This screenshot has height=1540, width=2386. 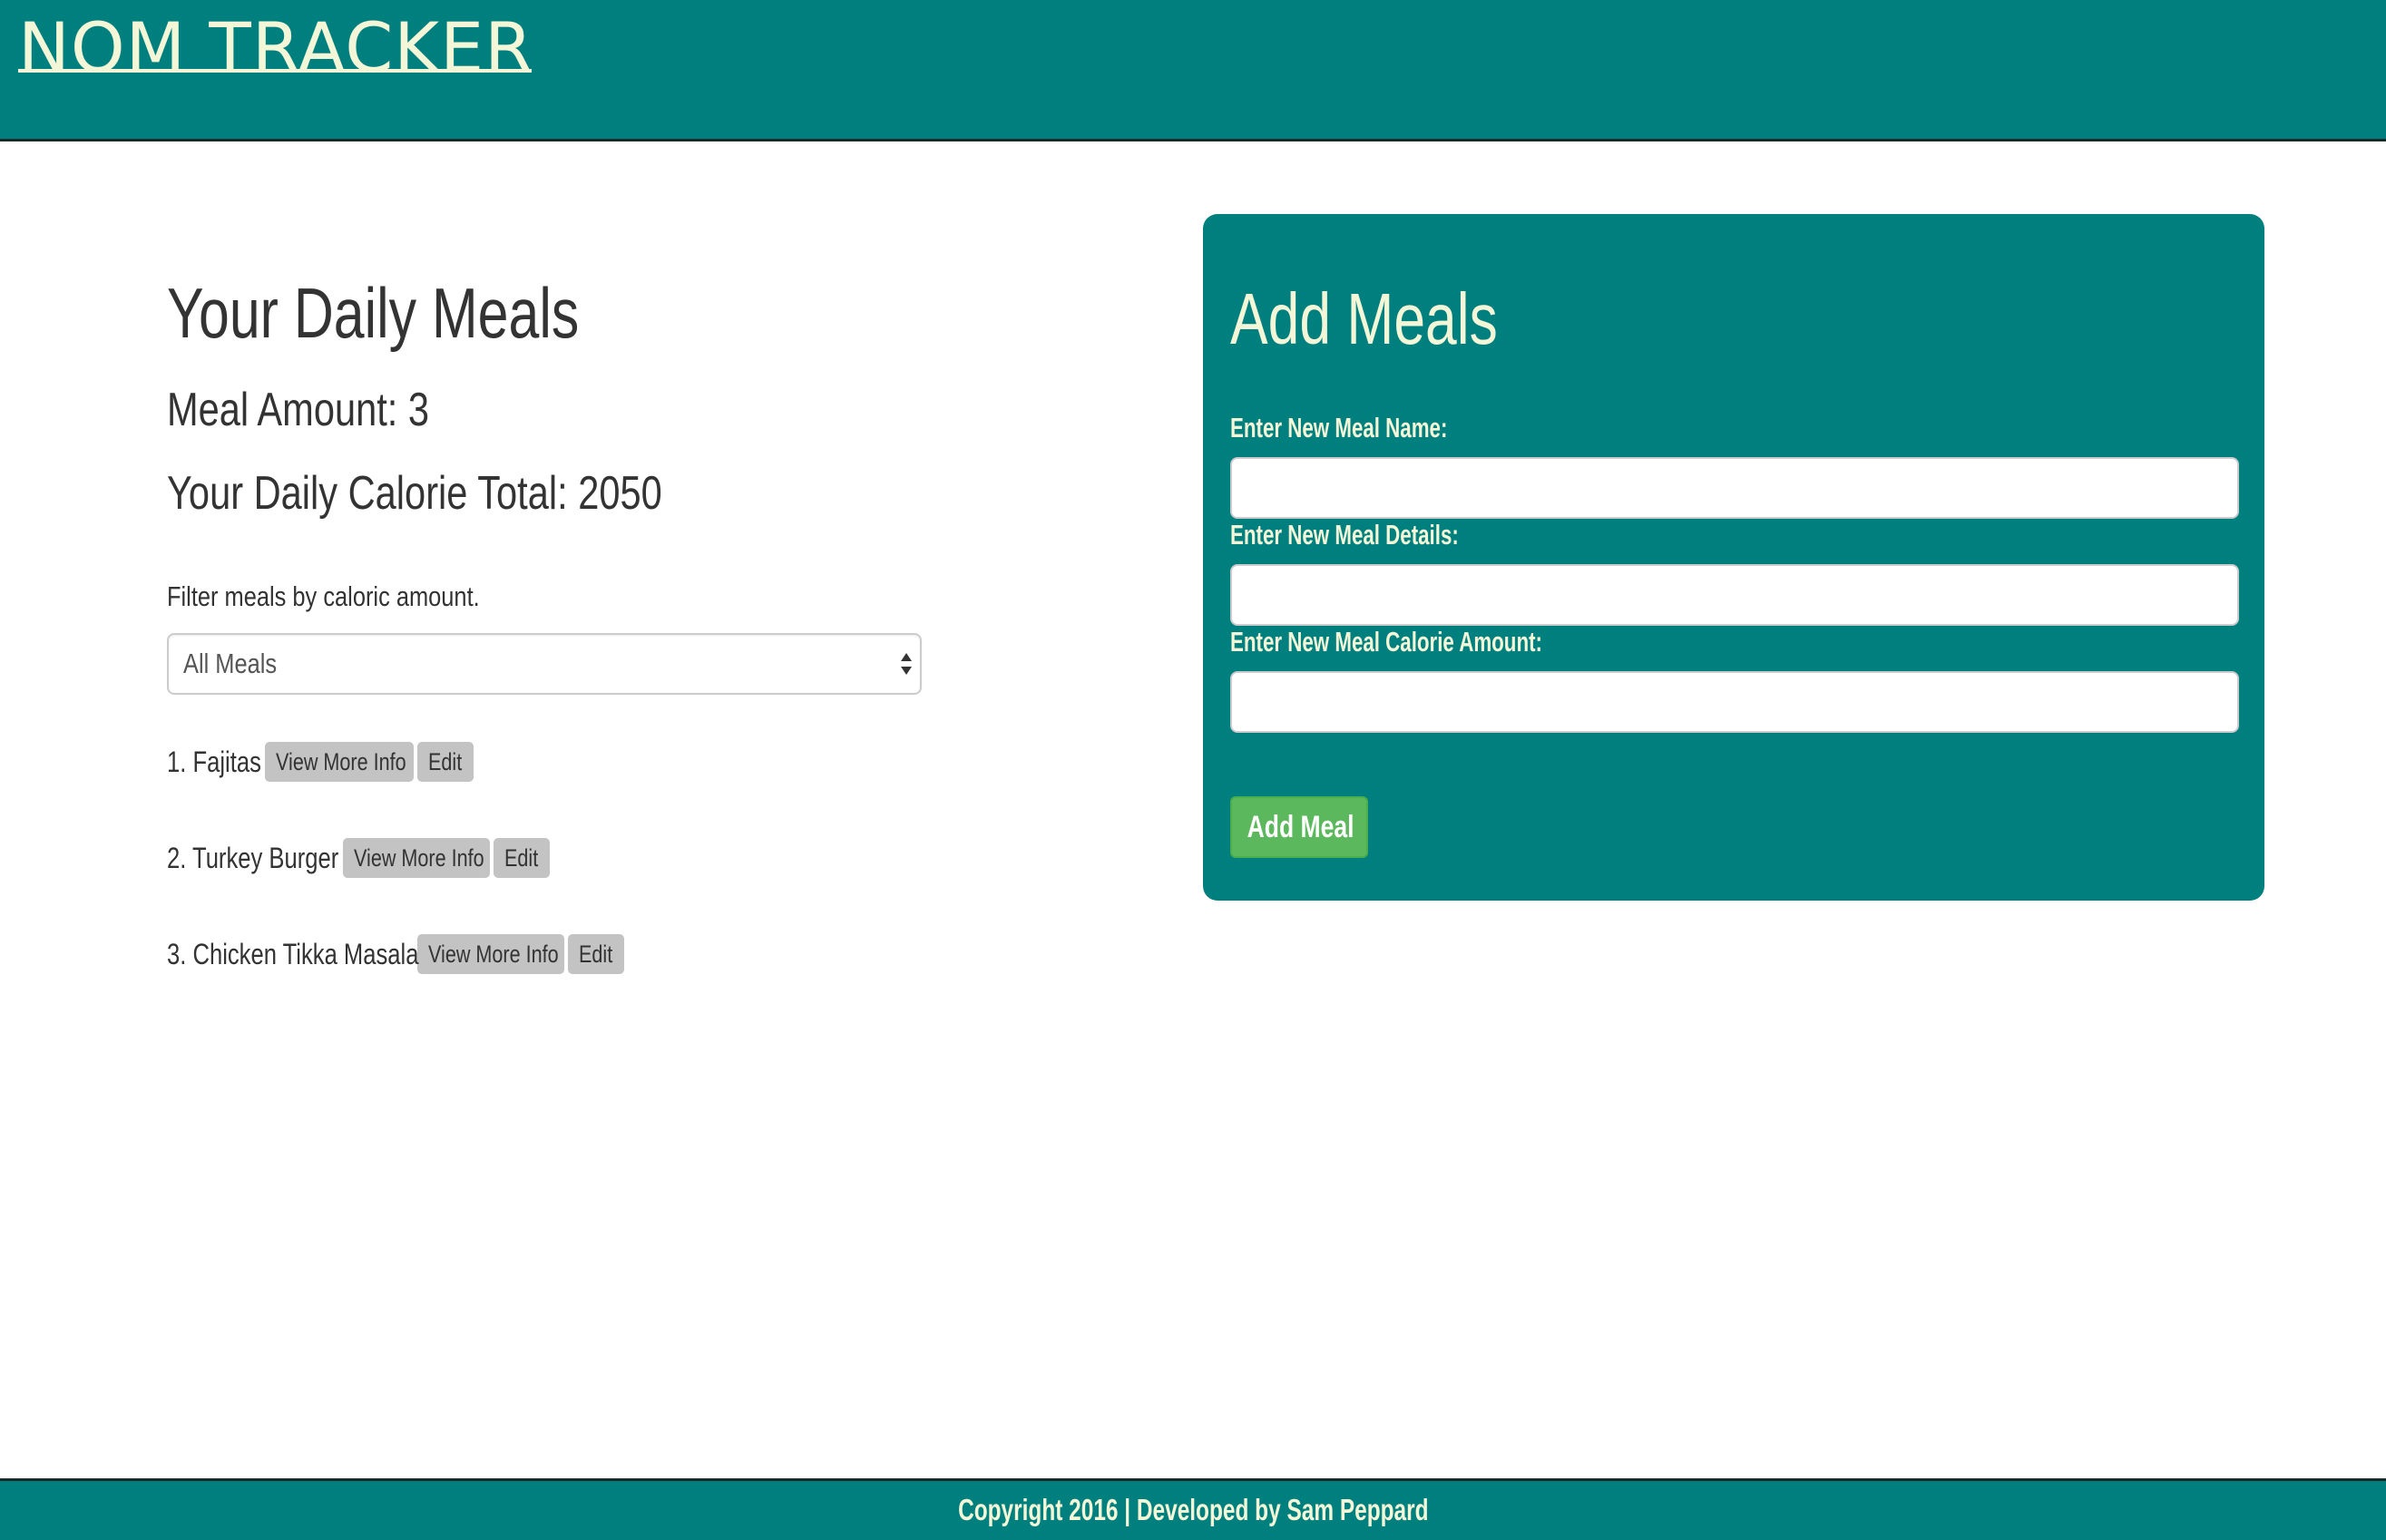 What do you see at coordinates (214, 762) in the screenshot?
I see `meal-name: 1. Fajitas` at bounding box center [214, 762].